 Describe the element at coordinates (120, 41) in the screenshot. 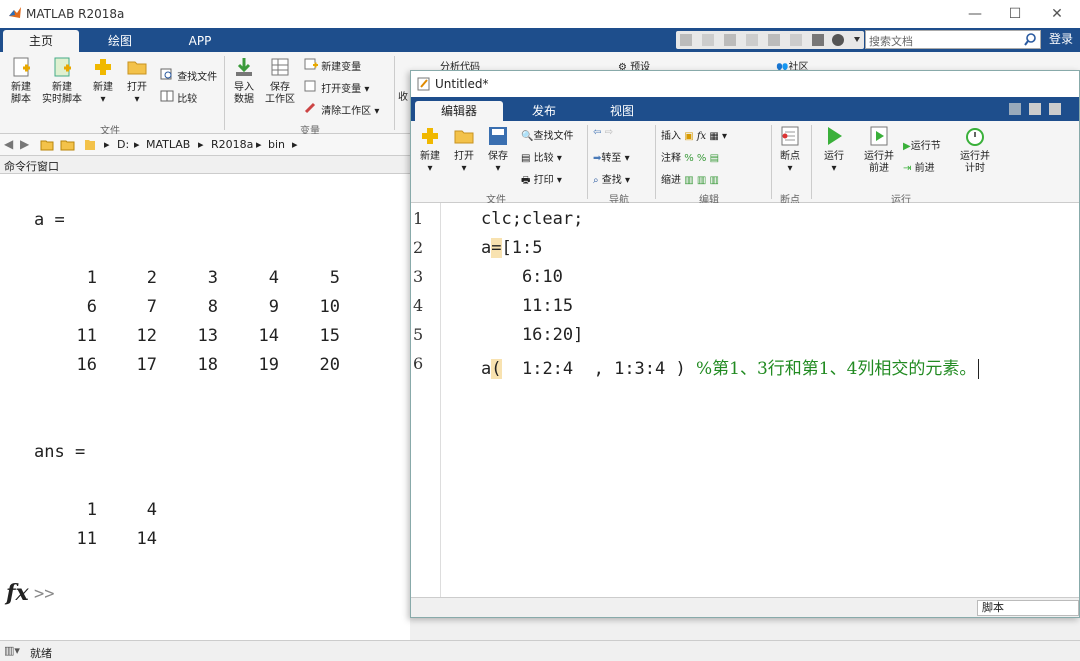

I see `tab-plots: 绘图` at that location.